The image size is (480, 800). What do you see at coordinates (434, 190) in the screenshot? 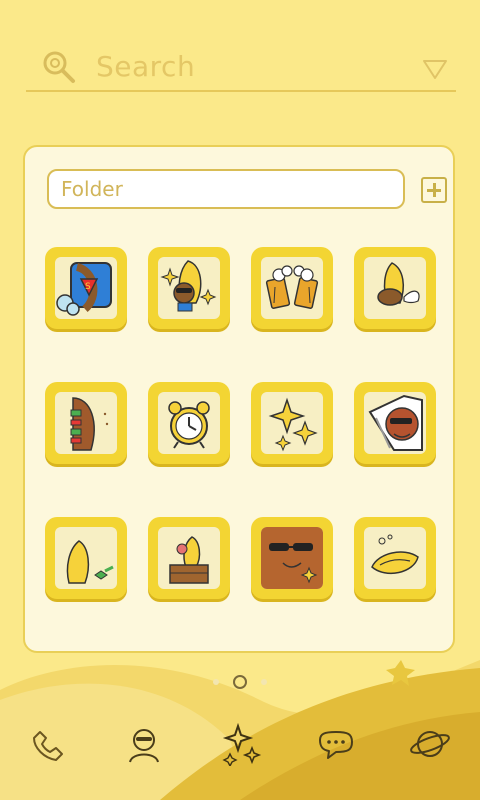
I see `add-app-button` at bounding box center [434, 190].